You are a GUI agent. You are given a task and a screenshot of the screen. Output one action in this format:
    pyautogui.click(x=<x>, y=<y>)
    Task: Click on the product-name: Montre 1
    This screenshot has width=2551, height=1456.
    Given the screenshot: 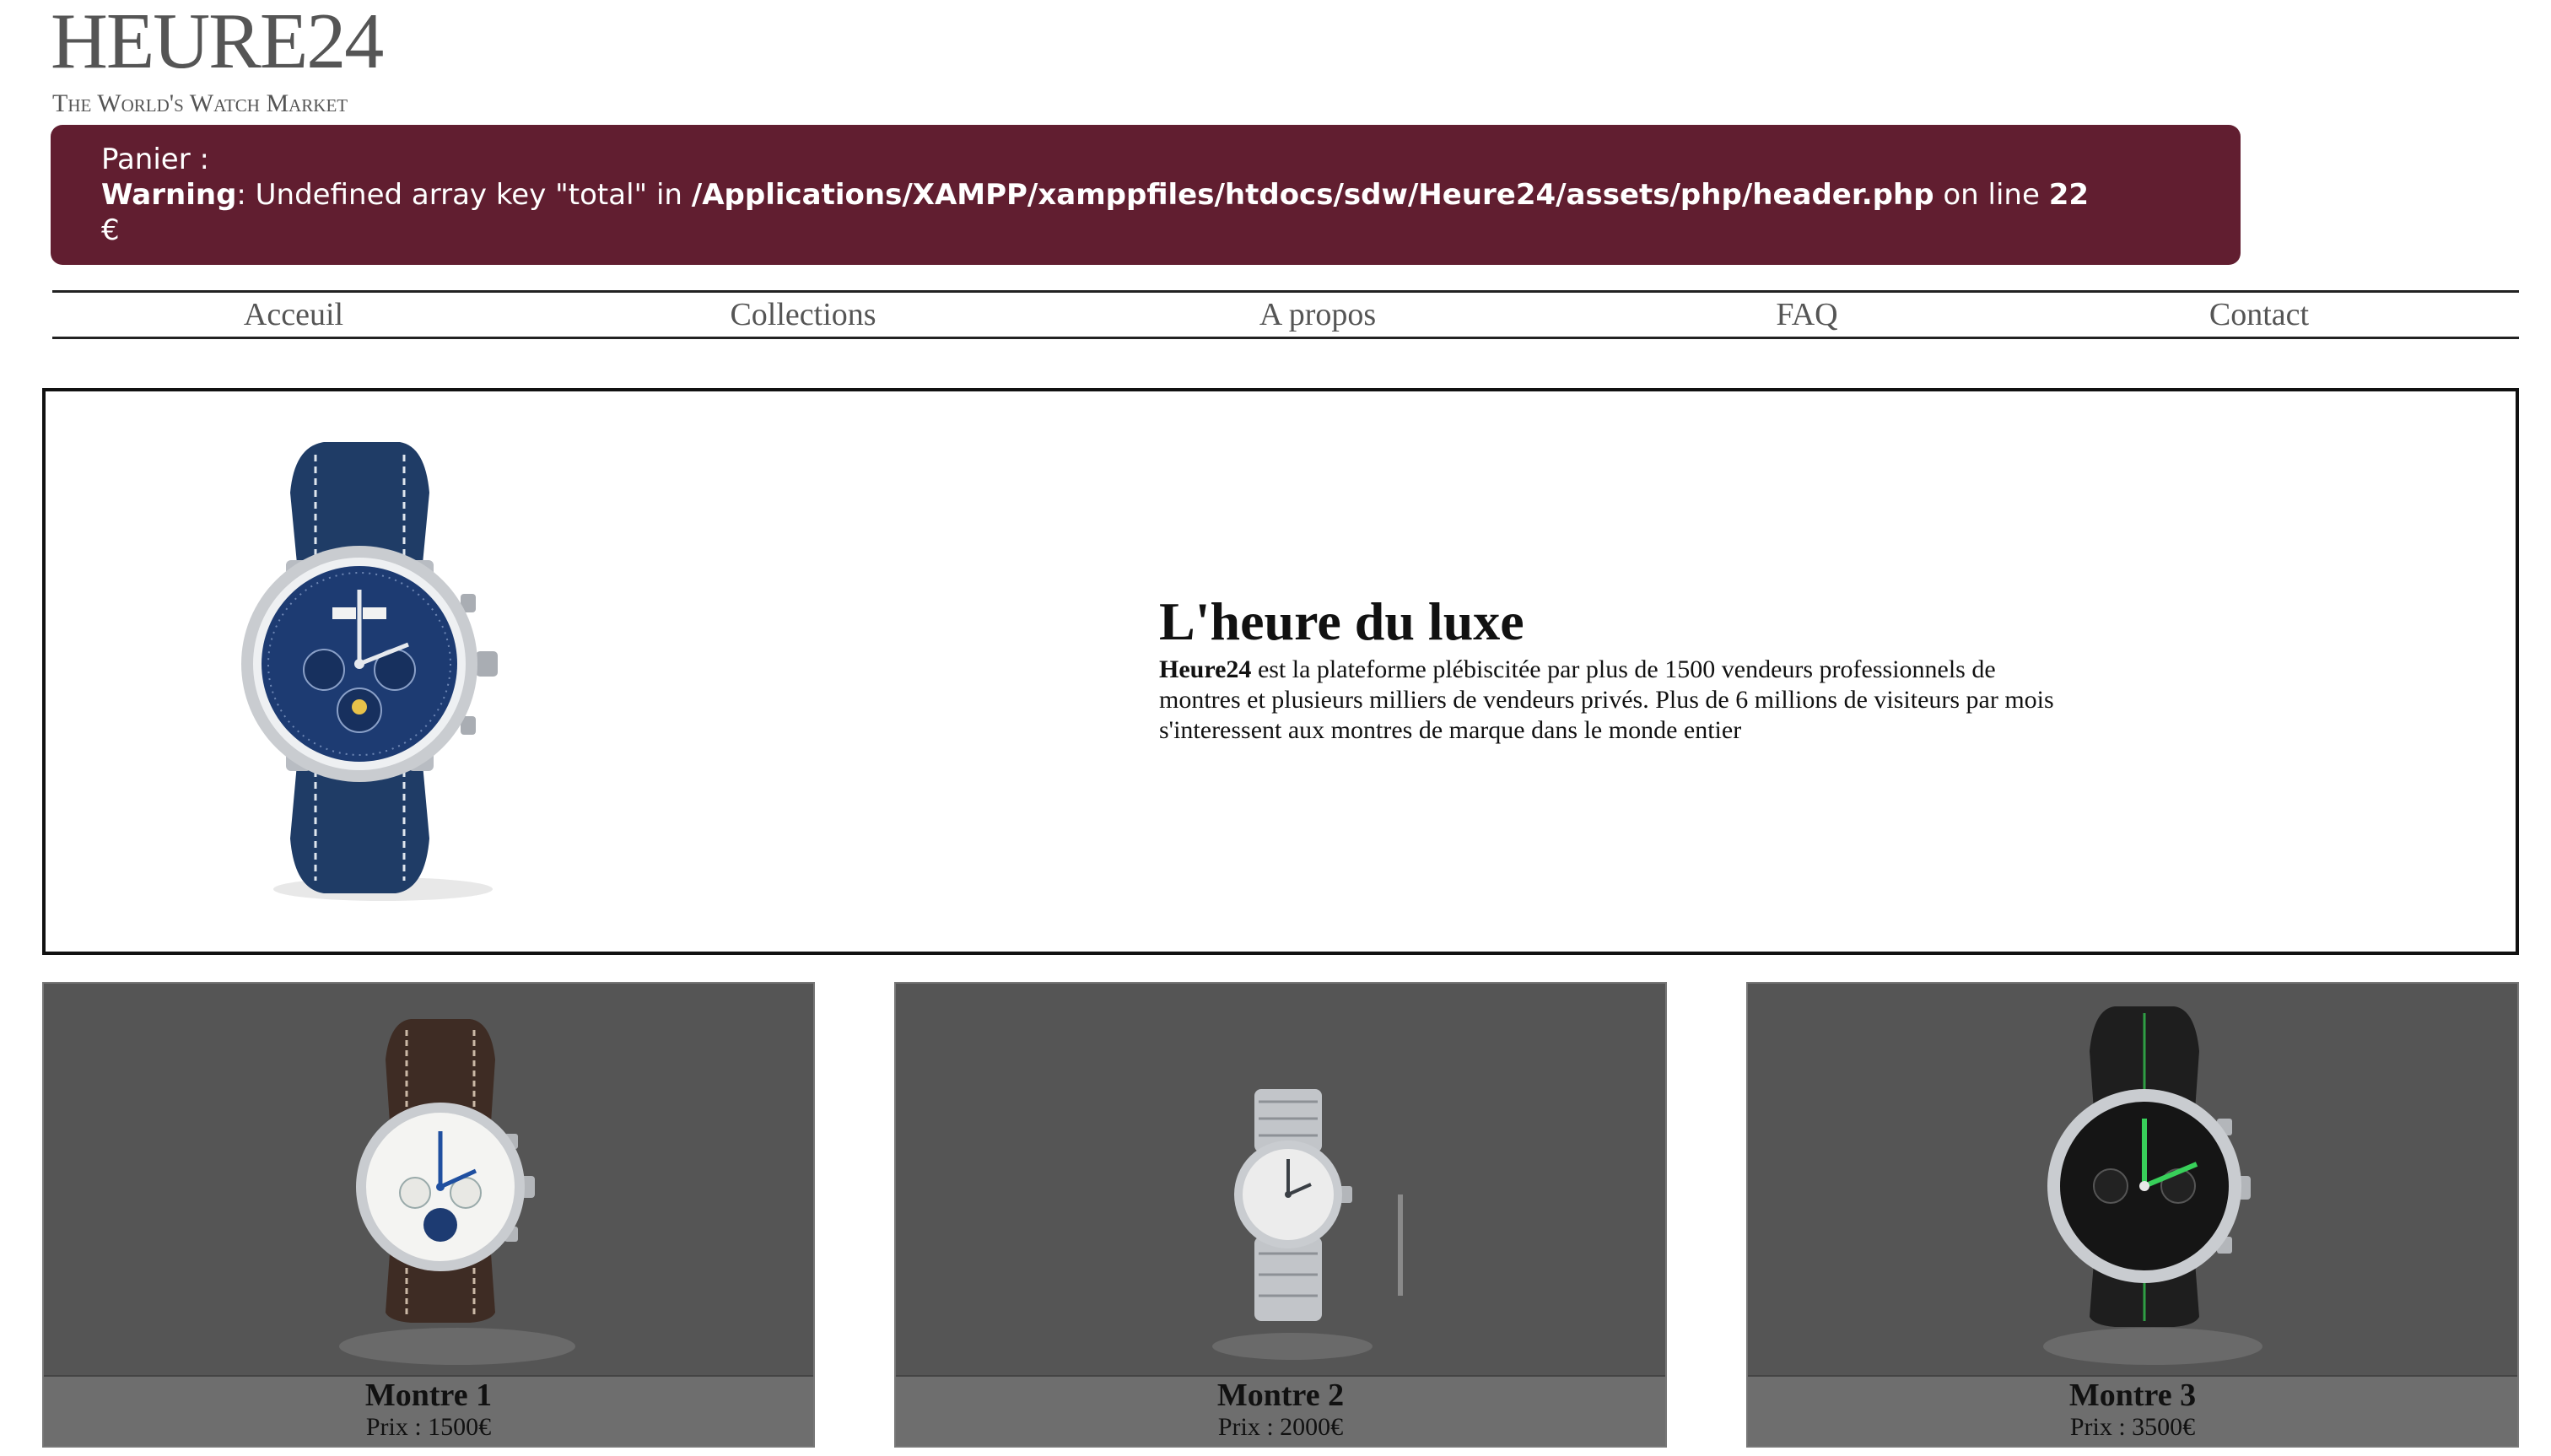 What is the action you would take?
    pyautogui.click(x=428, y=1395)
    